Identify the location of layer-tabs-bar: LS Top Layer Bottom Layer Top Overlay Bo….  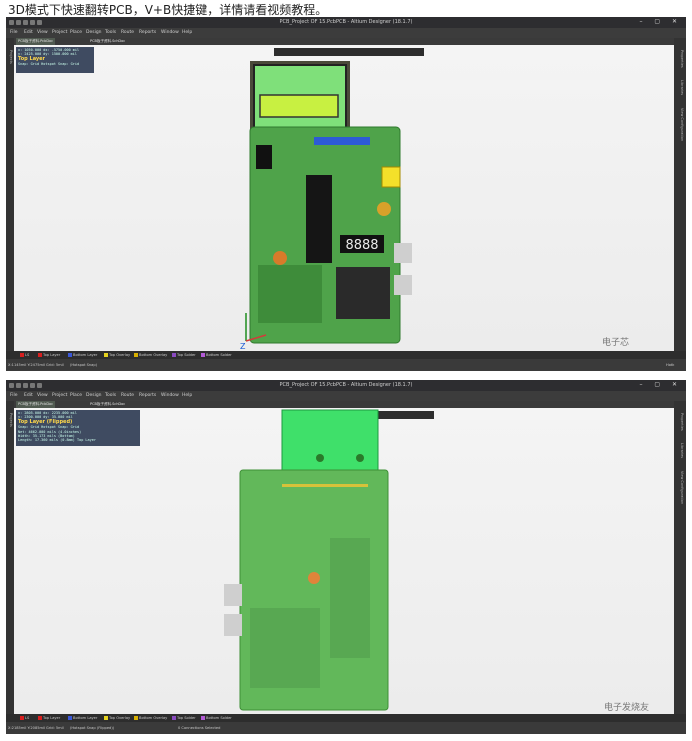
(346, 718).